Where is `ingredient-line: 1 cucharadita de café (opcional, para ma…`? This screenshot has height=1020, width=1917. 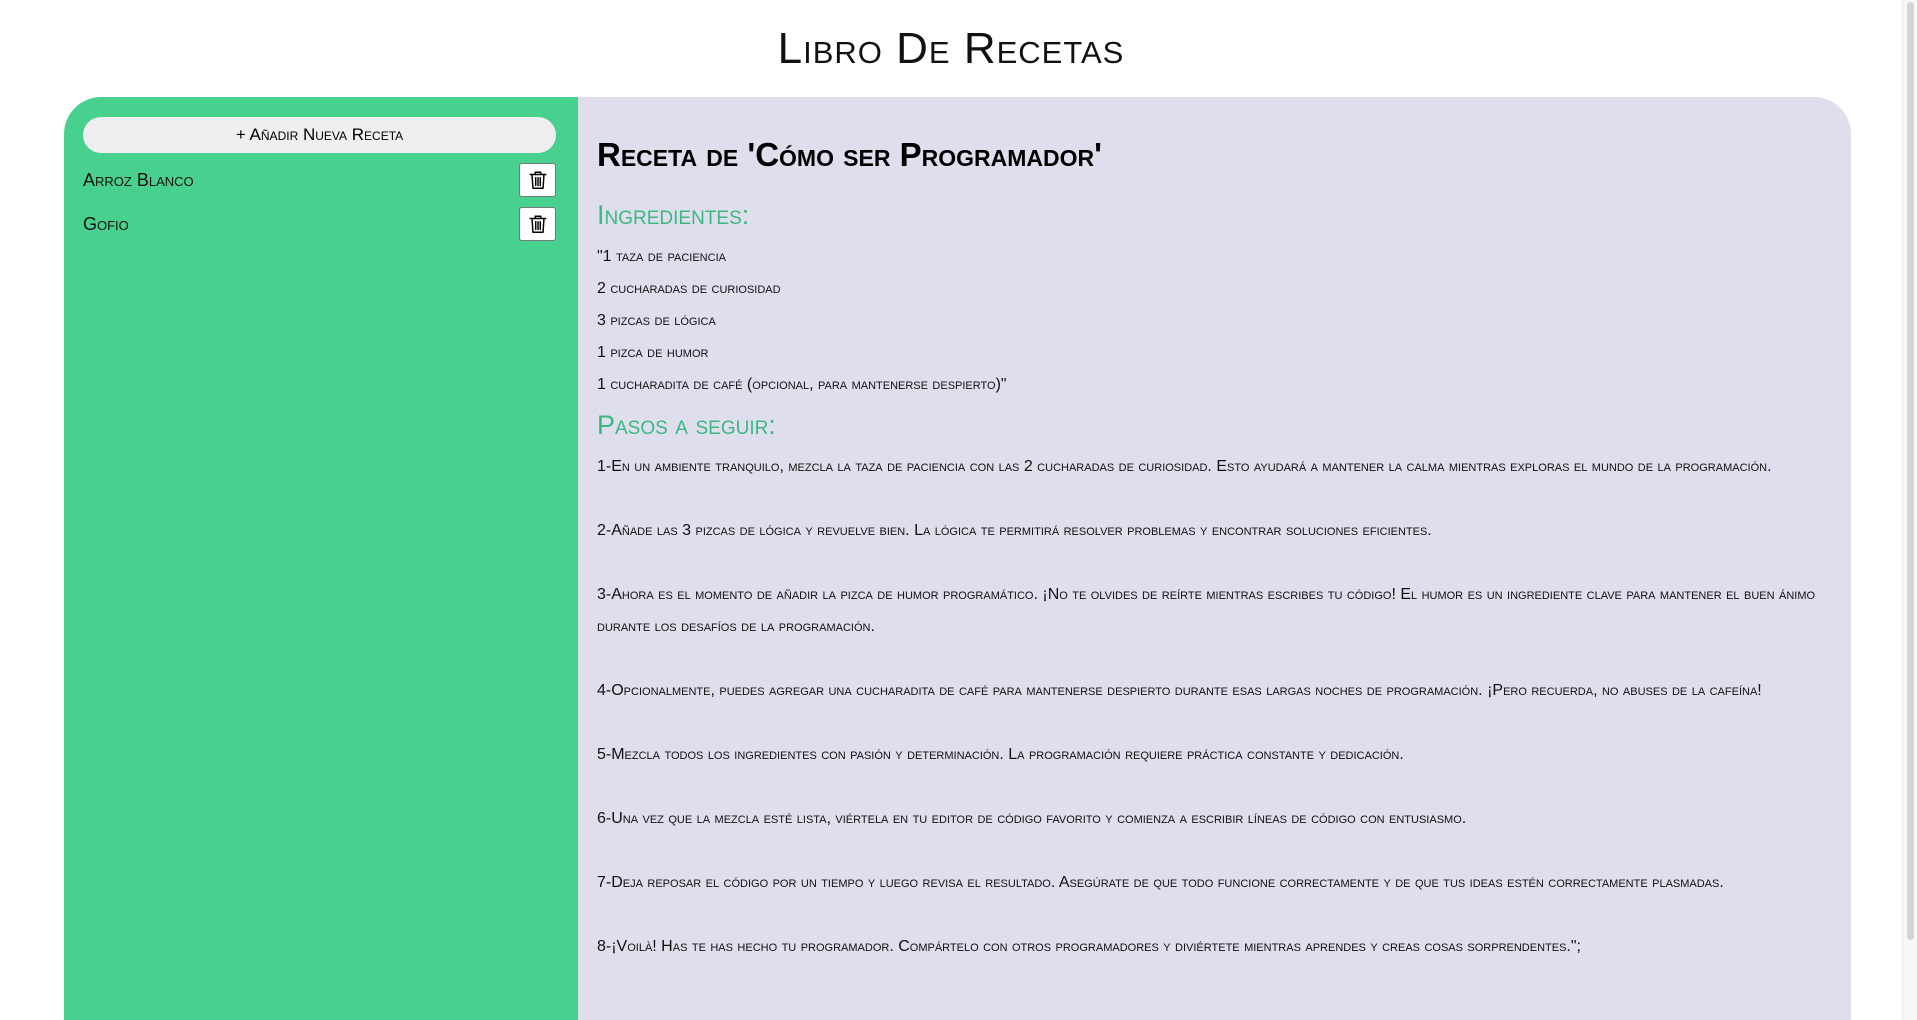
ingredient-line: 1 cucharadita de café (opcional, para ma… is located at coordinates (802, 384).